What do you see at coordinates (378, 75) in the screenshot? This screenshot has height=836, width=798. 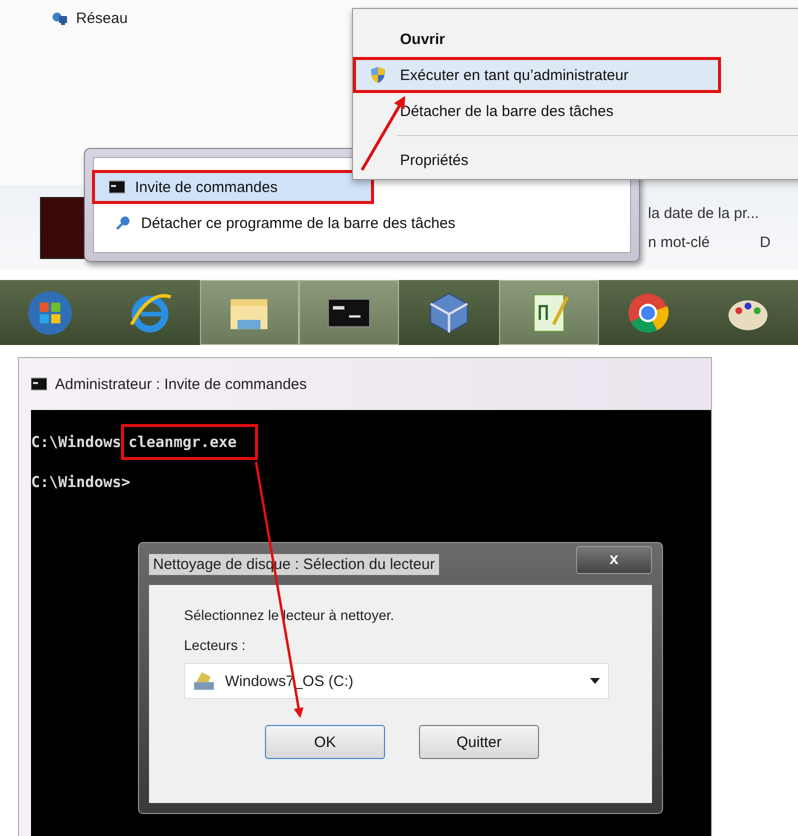 I see `shield-icon` at bounding box center [378, 75].